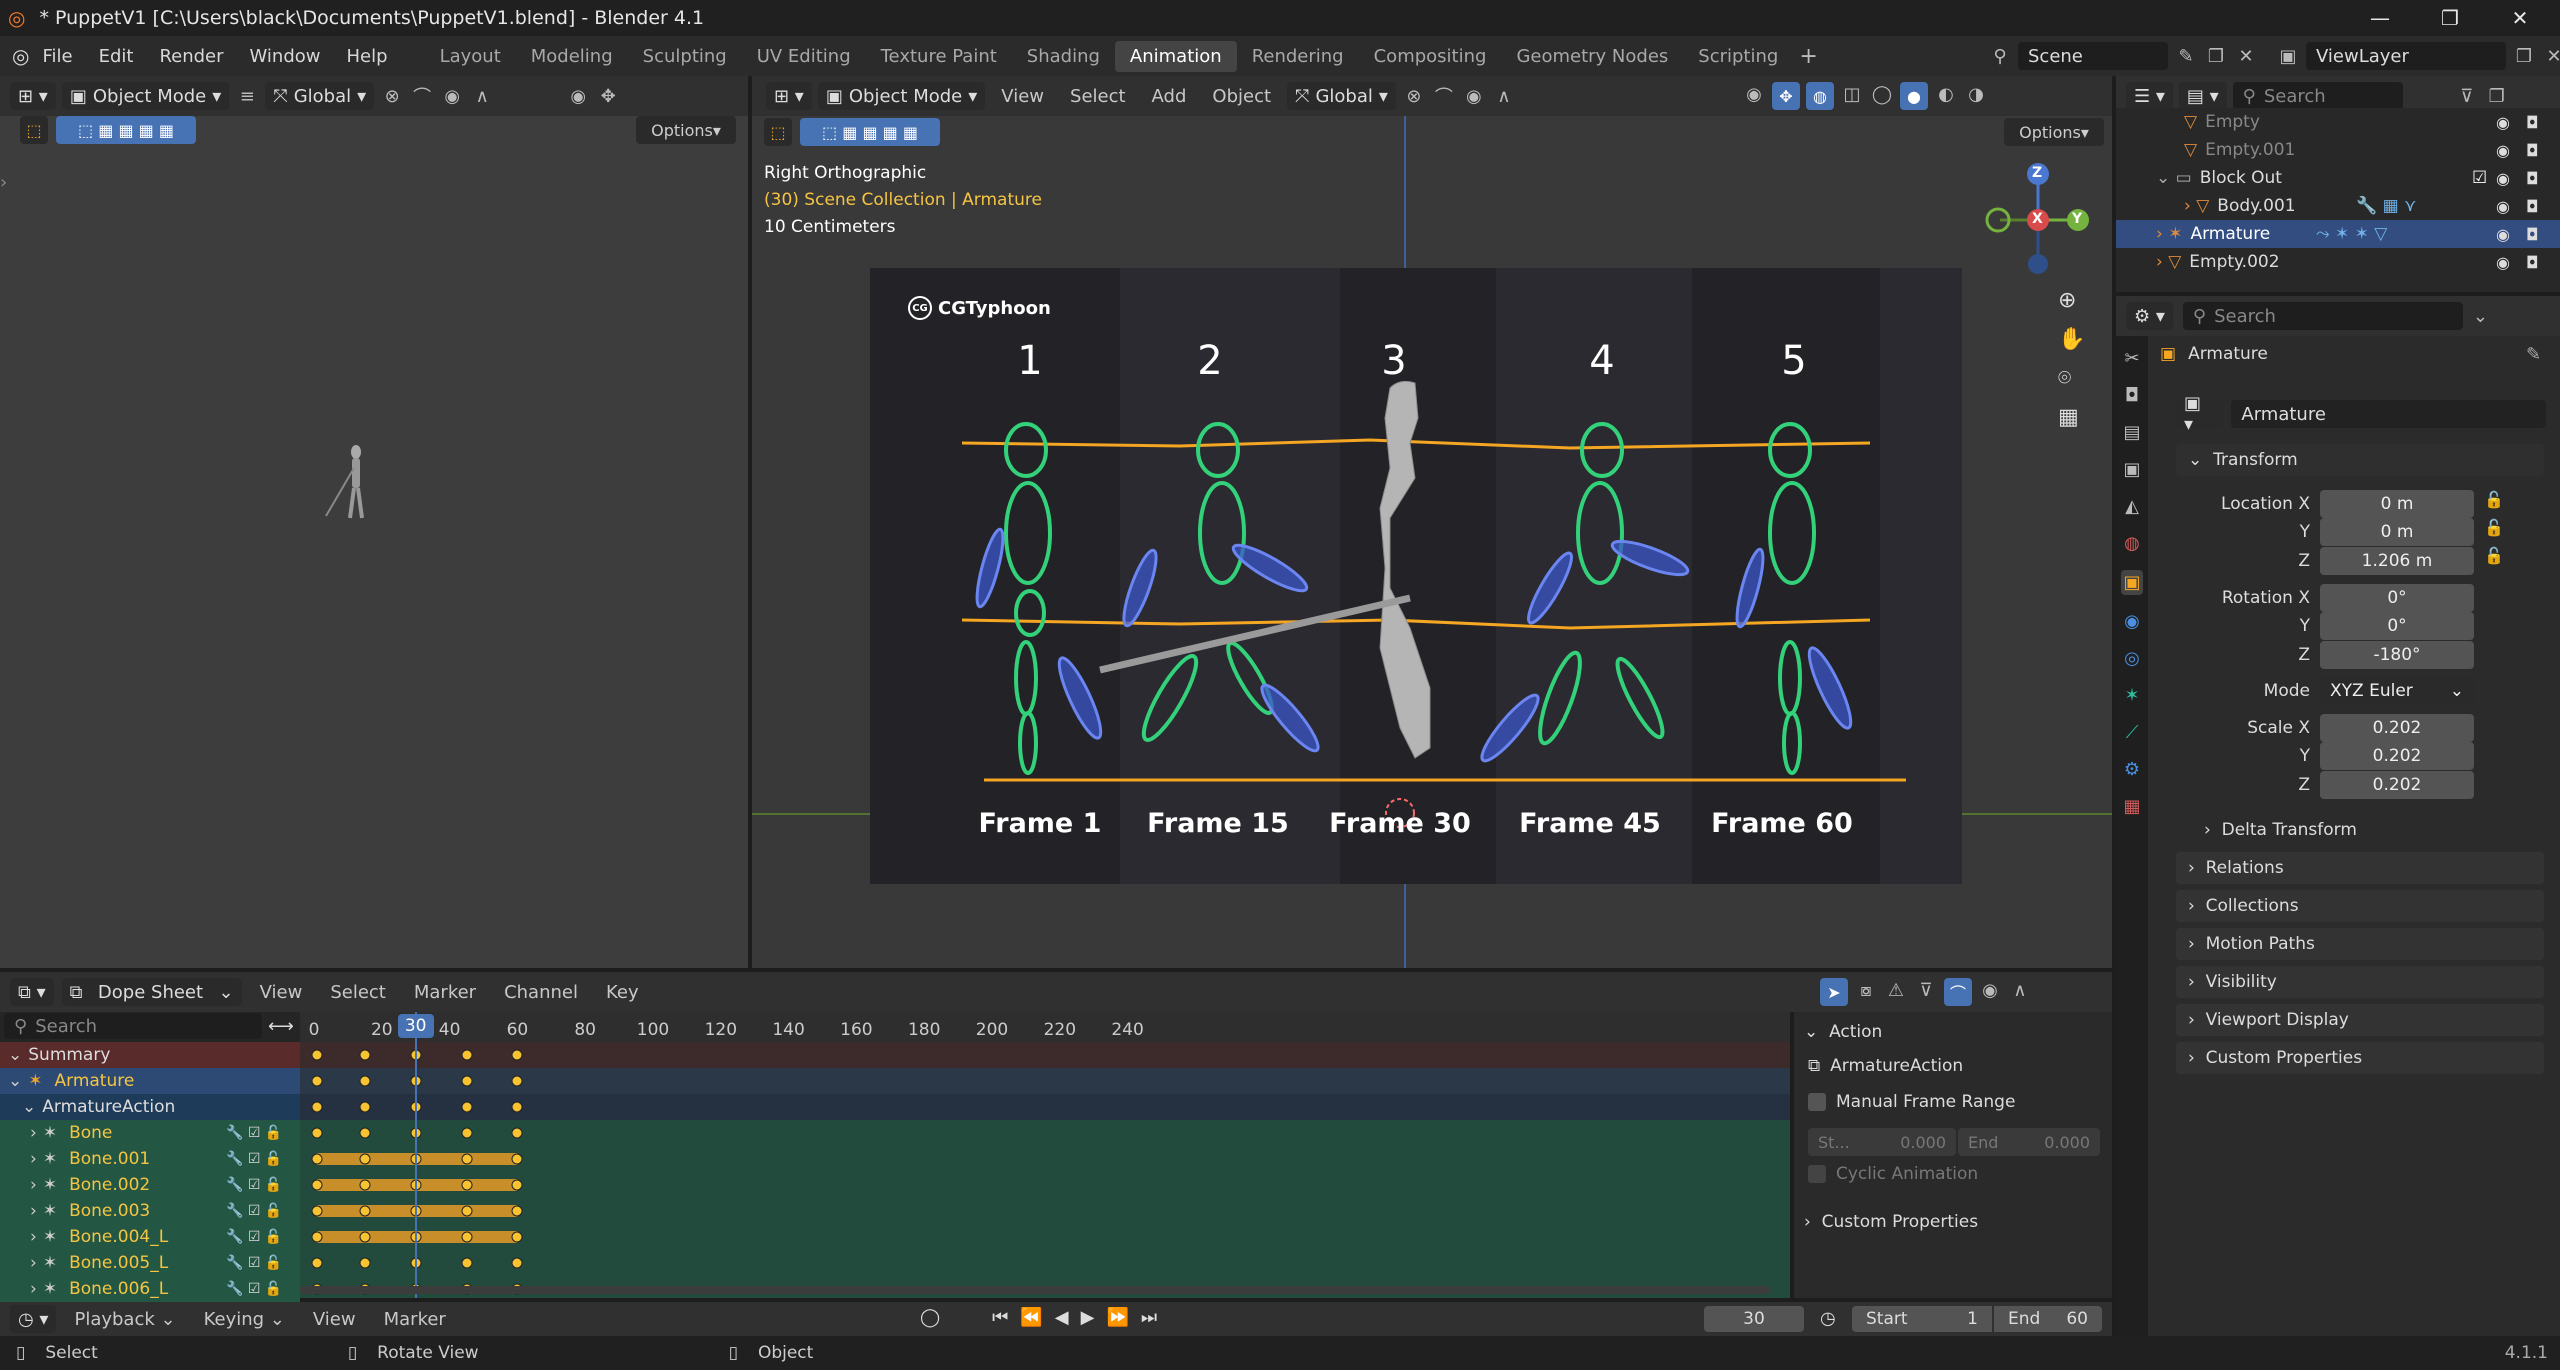  I want to click on collections-panel: › Collections, so click(2360, 906).